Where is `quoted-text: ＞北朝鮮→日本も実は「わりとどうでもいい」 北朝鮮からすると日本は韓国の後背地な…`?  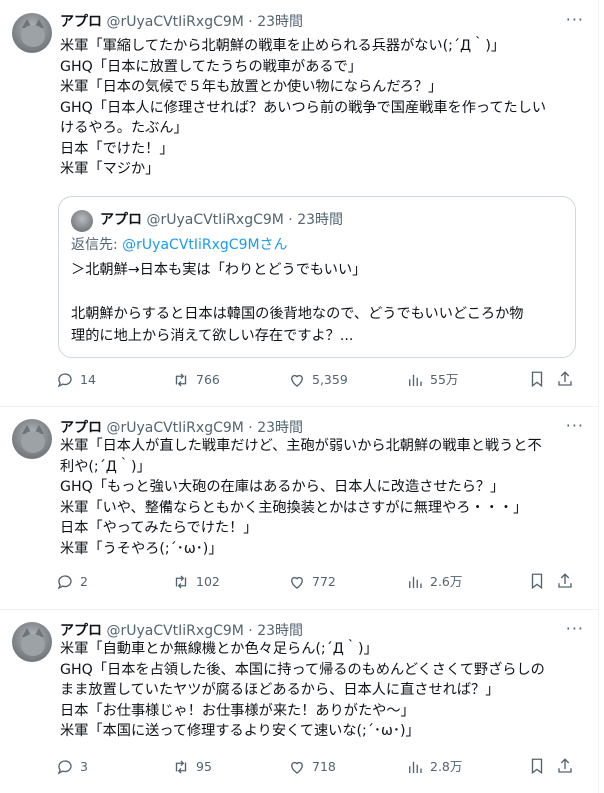 quoted-text: ＞北朝鮮→日本も実は「わりとどうでもいい」 北朝鮮からすると日本は韓国の後背地な… is located at coordinates (316, 303).